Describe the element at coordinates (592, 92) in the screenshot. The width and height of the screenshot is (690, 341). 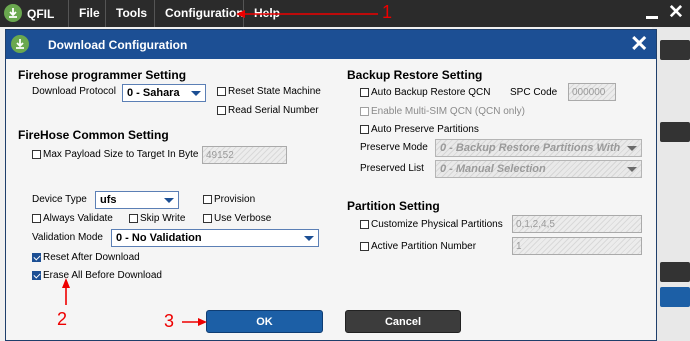
I see `spc-code-input: 000000` at that location.